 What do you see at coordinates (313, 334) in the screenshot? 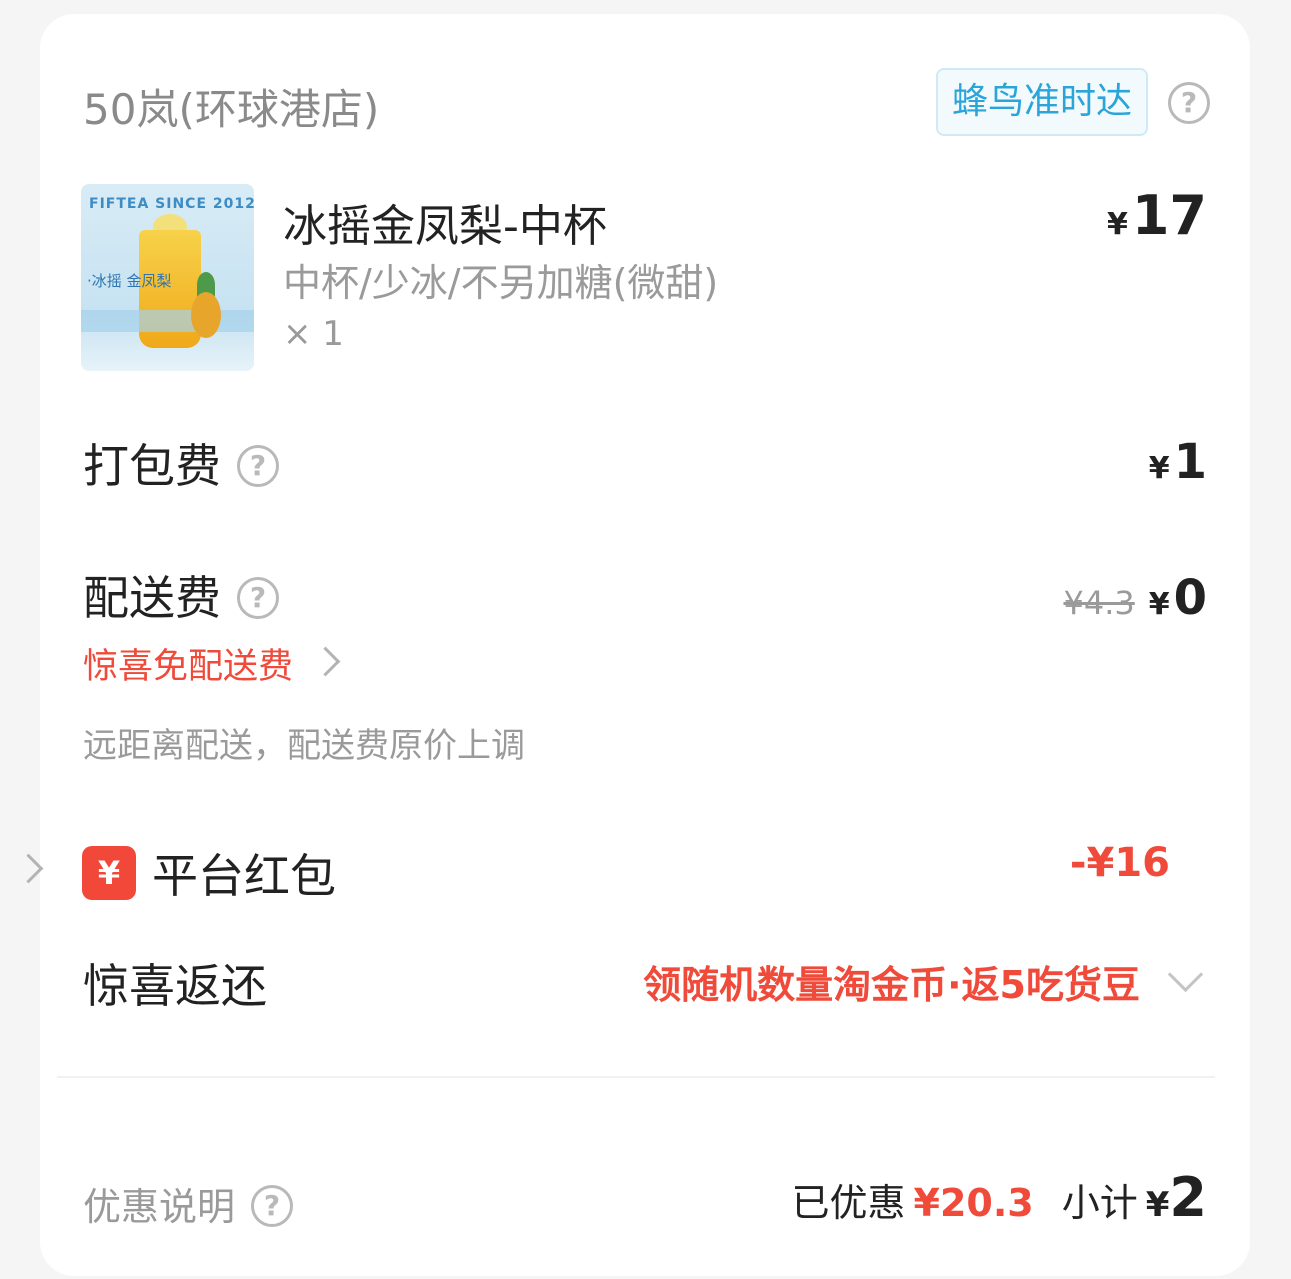
I see `product-quantity: × 1` at bounding box center [313, 334].